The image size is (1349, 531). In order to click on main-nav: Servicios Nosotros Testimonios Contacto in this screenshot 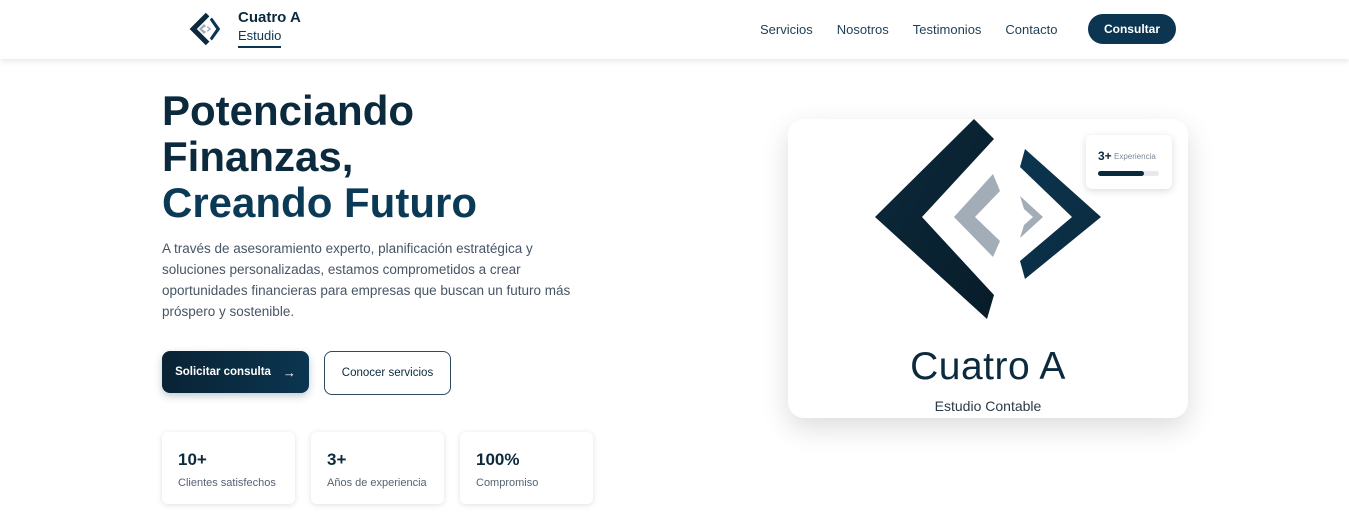, I will do `click(920, 29)`.